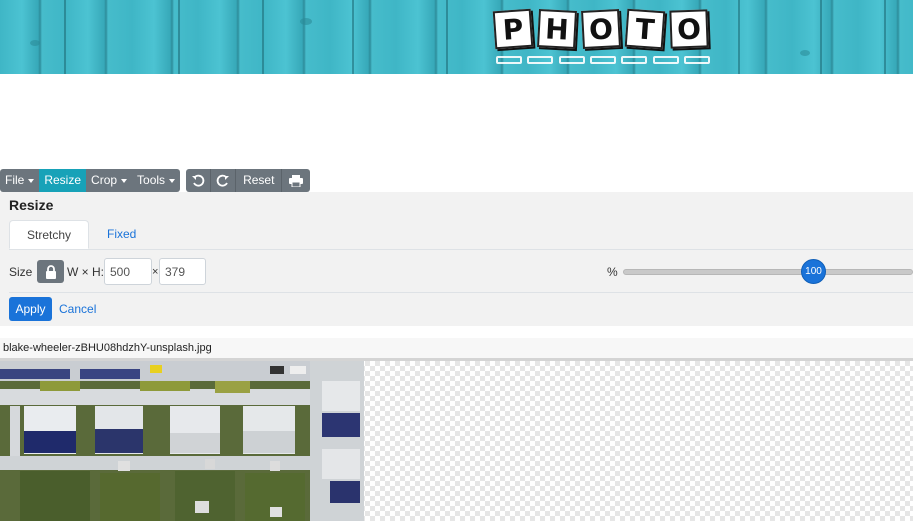 This screenshot has width=913, height=521. Describe the element at coordinates (21, 272) in the screenshot. I see `size-label: Size` at that location.